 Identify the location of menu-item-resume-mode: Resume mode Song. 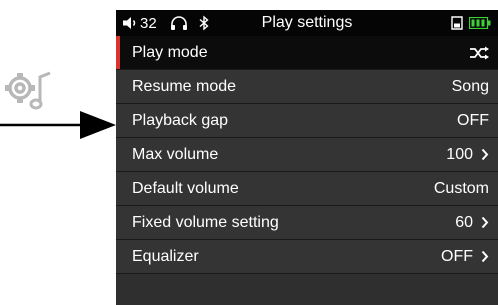
(307, 87).